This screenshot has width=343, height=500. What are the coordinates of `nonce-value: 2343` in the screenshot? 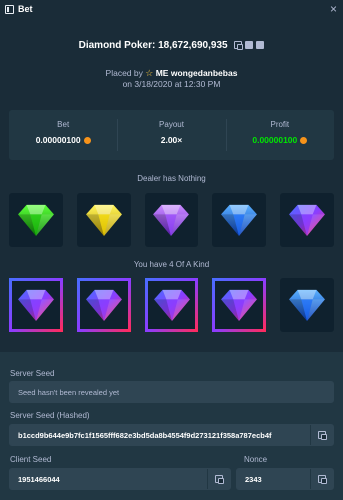 It's located at (253, 479).